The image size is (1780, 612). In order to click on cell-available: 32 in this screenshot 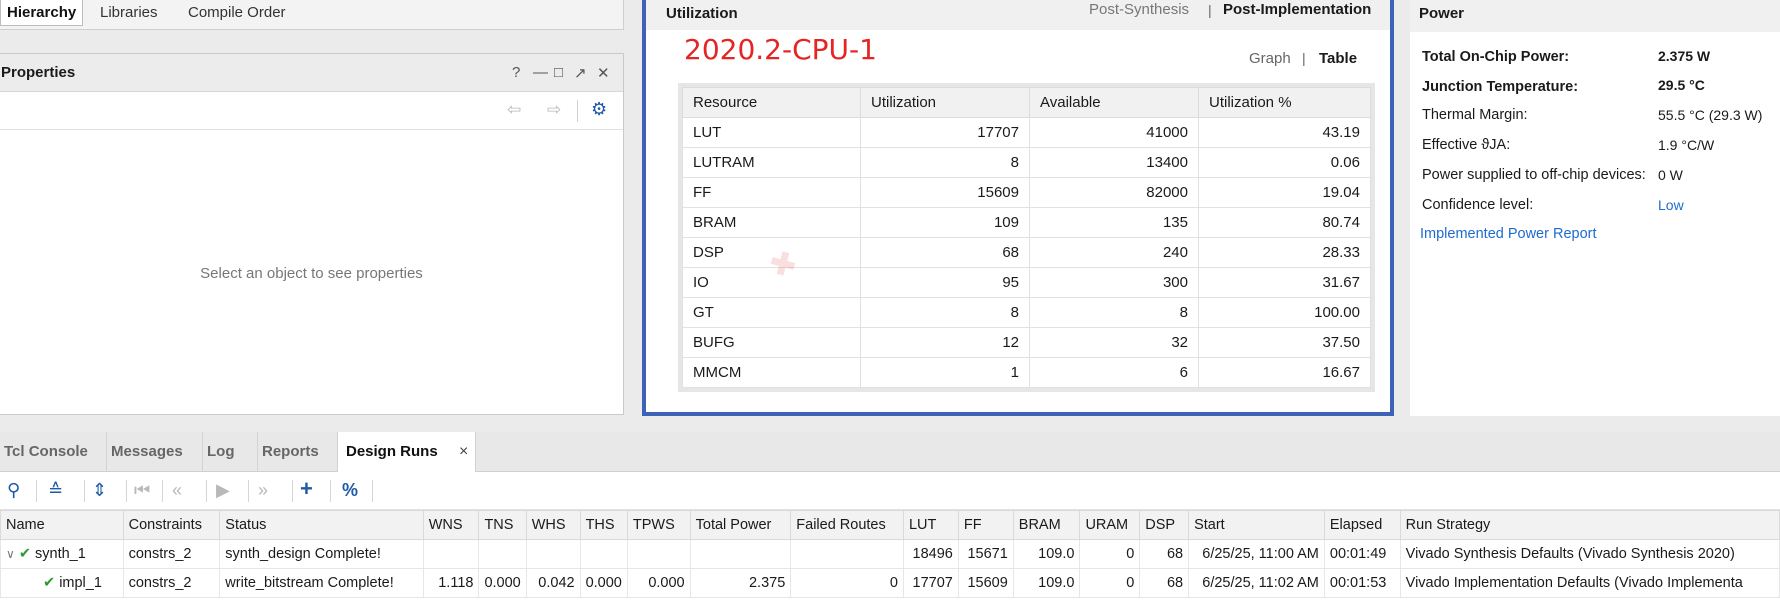, I will do `click(1114, 342)`.